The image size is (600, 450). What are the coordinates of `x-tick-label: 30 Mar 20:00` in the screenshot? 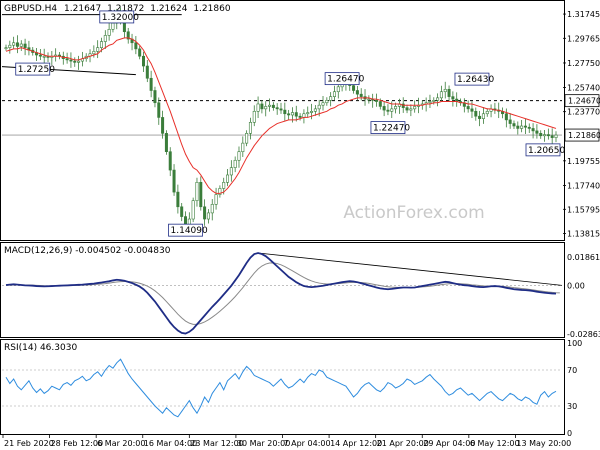 It's located at (263, 443).